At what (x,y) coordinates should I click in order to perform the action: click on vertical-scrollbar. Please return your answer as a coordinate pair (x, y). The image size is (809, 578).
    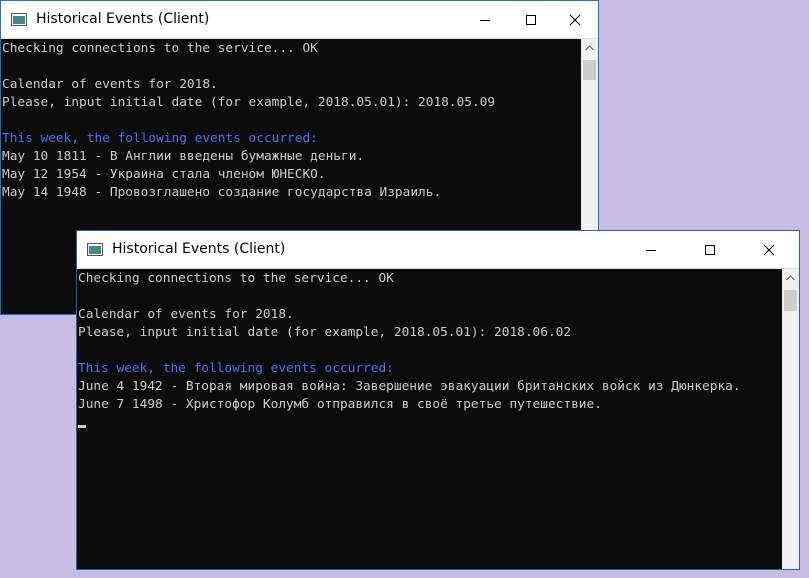
    Looking at the image, I should click on (790, 419).